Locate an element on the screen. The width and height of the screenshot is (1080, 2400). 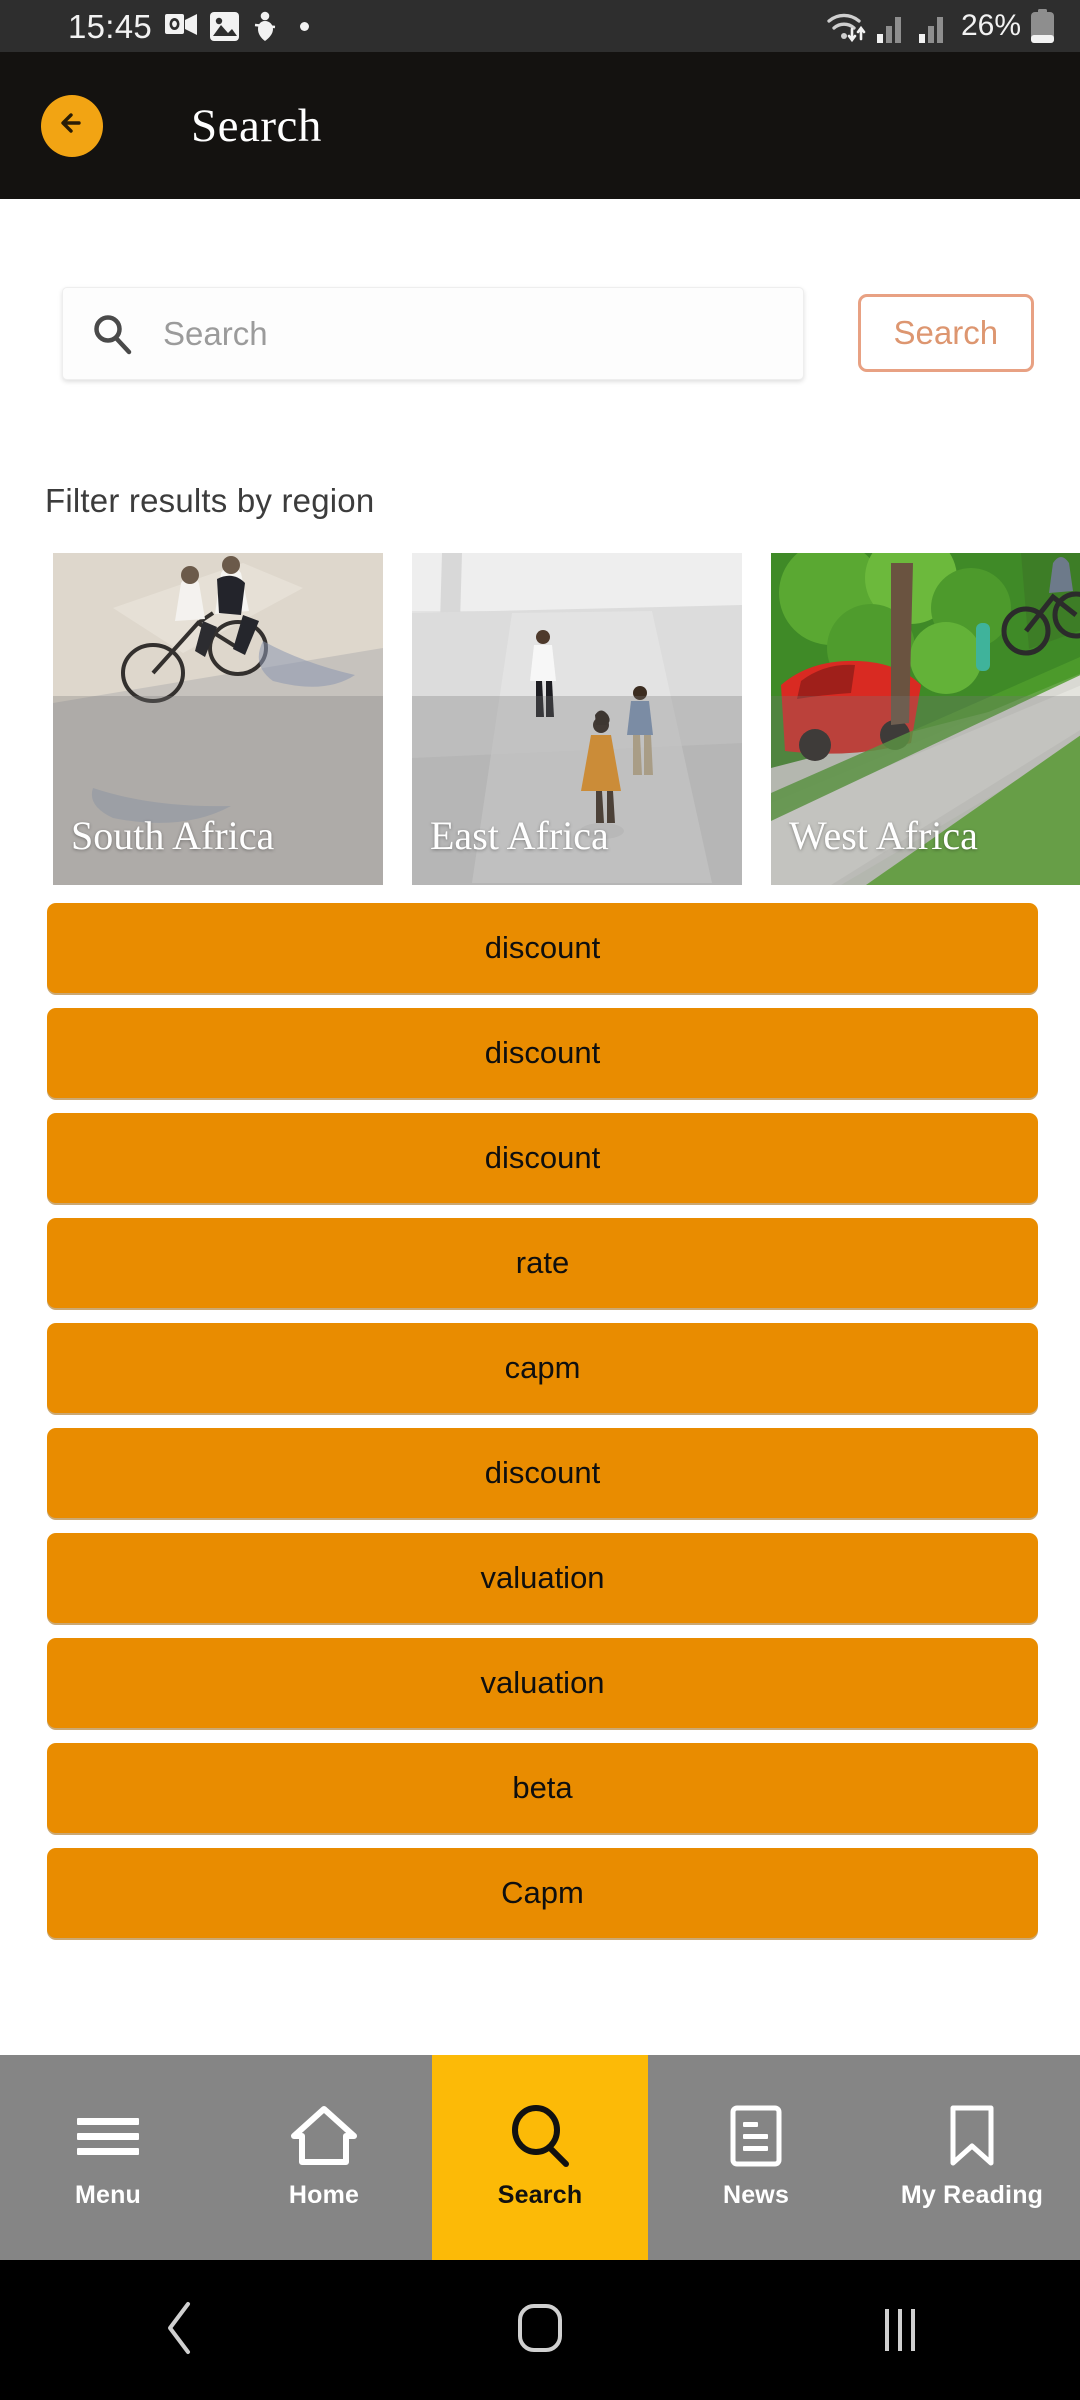
status-bar-right: 26% is located at coordinates (939, 26).